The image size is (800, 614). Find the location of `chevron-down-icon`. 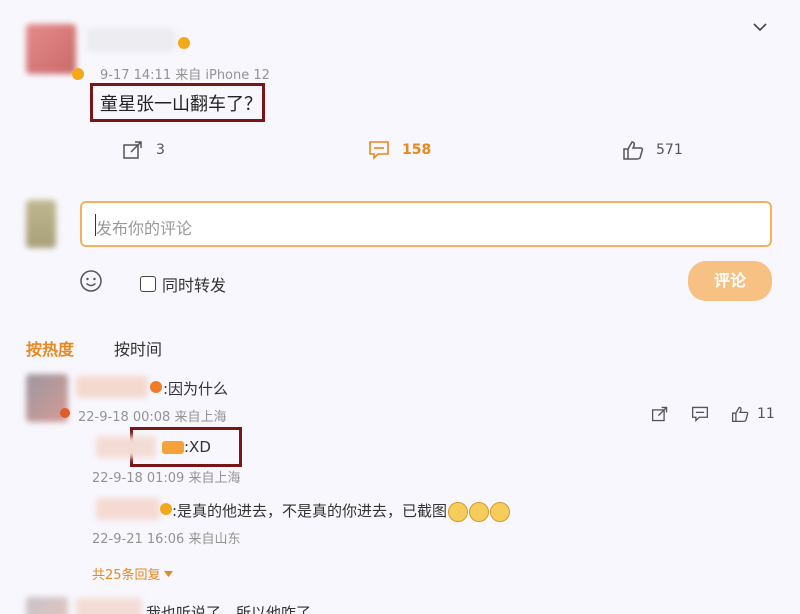

chevron-down-icon is located at coordinates (760, 27).